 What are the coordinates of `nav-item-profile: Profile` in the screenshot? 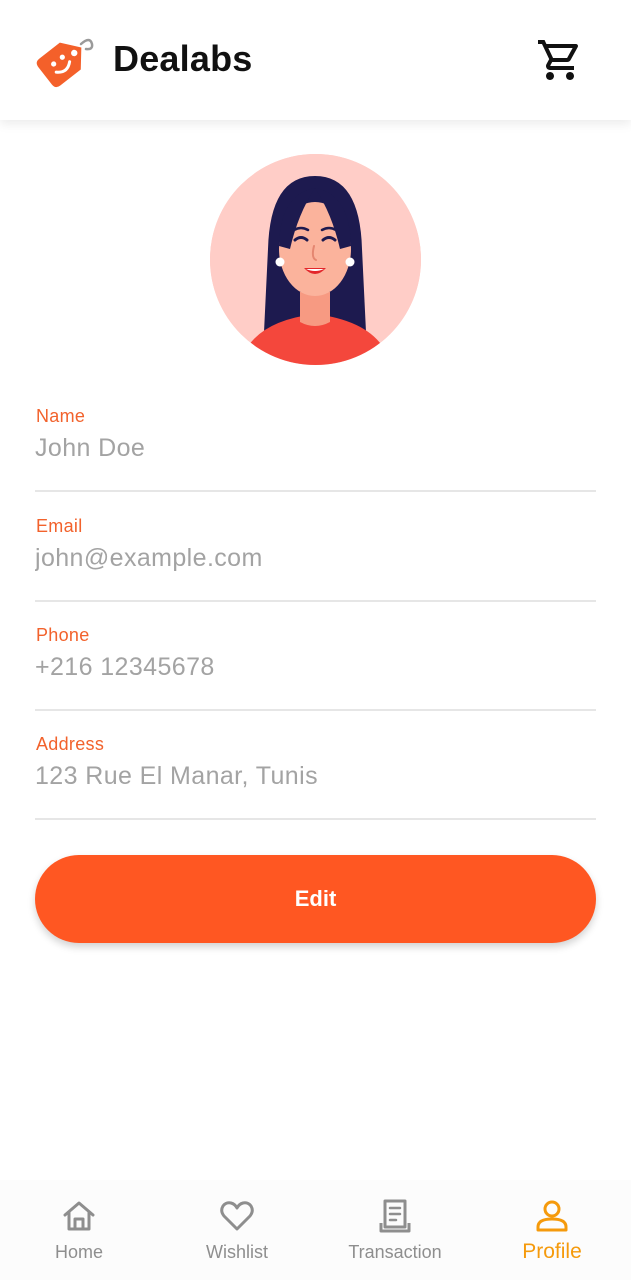 It's located at (552, 1230).